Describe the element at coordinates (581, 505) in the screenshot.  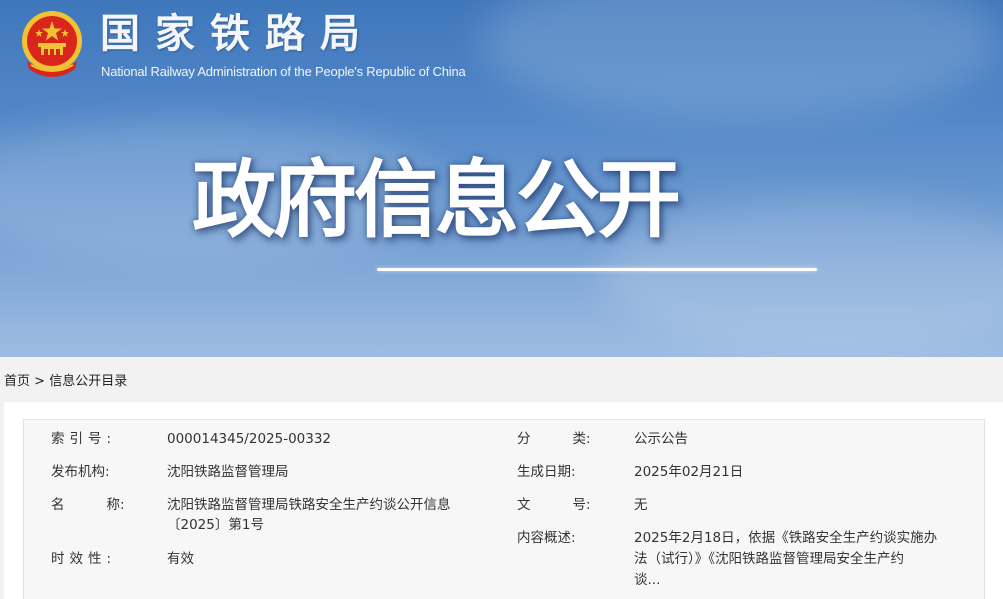
I see `doc-no-label-b: 号:` at that location.